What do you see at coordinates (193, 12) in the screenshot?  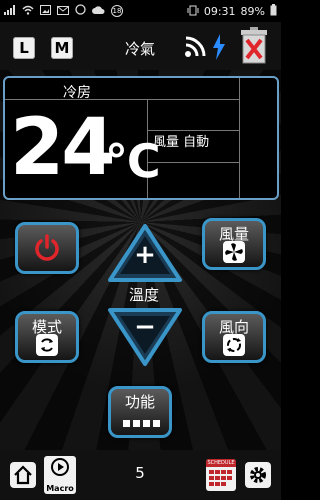 I see `vibrate-icon` at bounding box center [193, 12].